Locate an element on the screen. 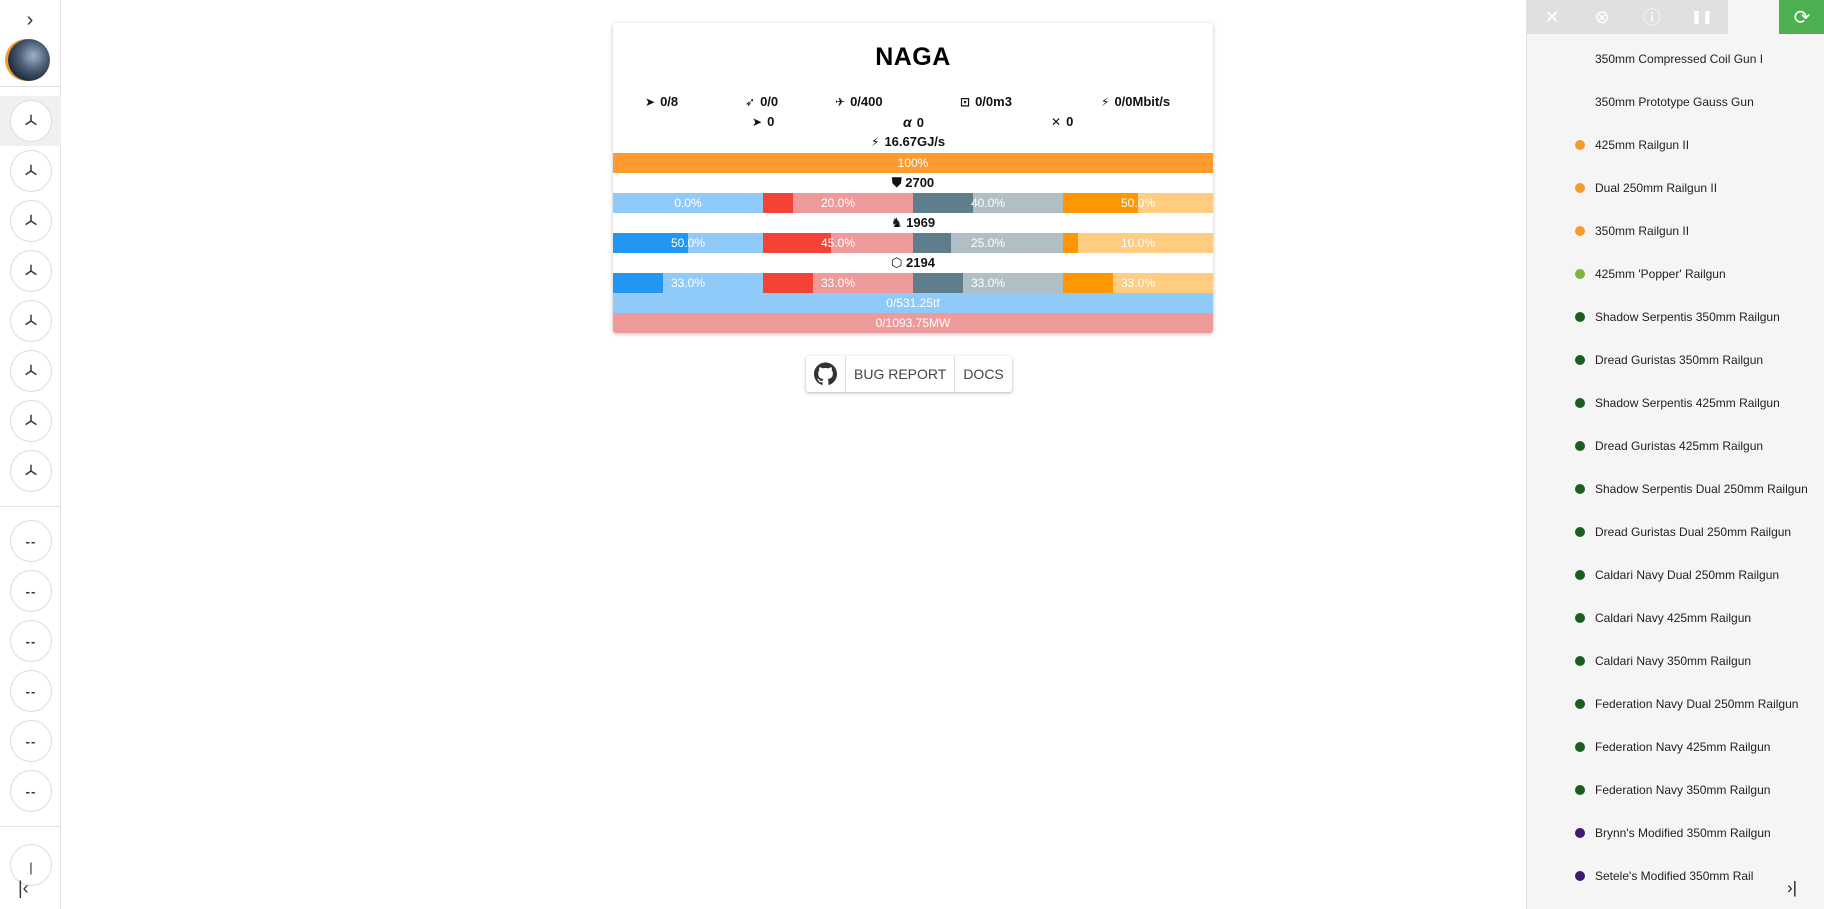 The height and width of the screenshot is (909, 1824). turret-icon: ➤ is located at coordinates (650, 101).